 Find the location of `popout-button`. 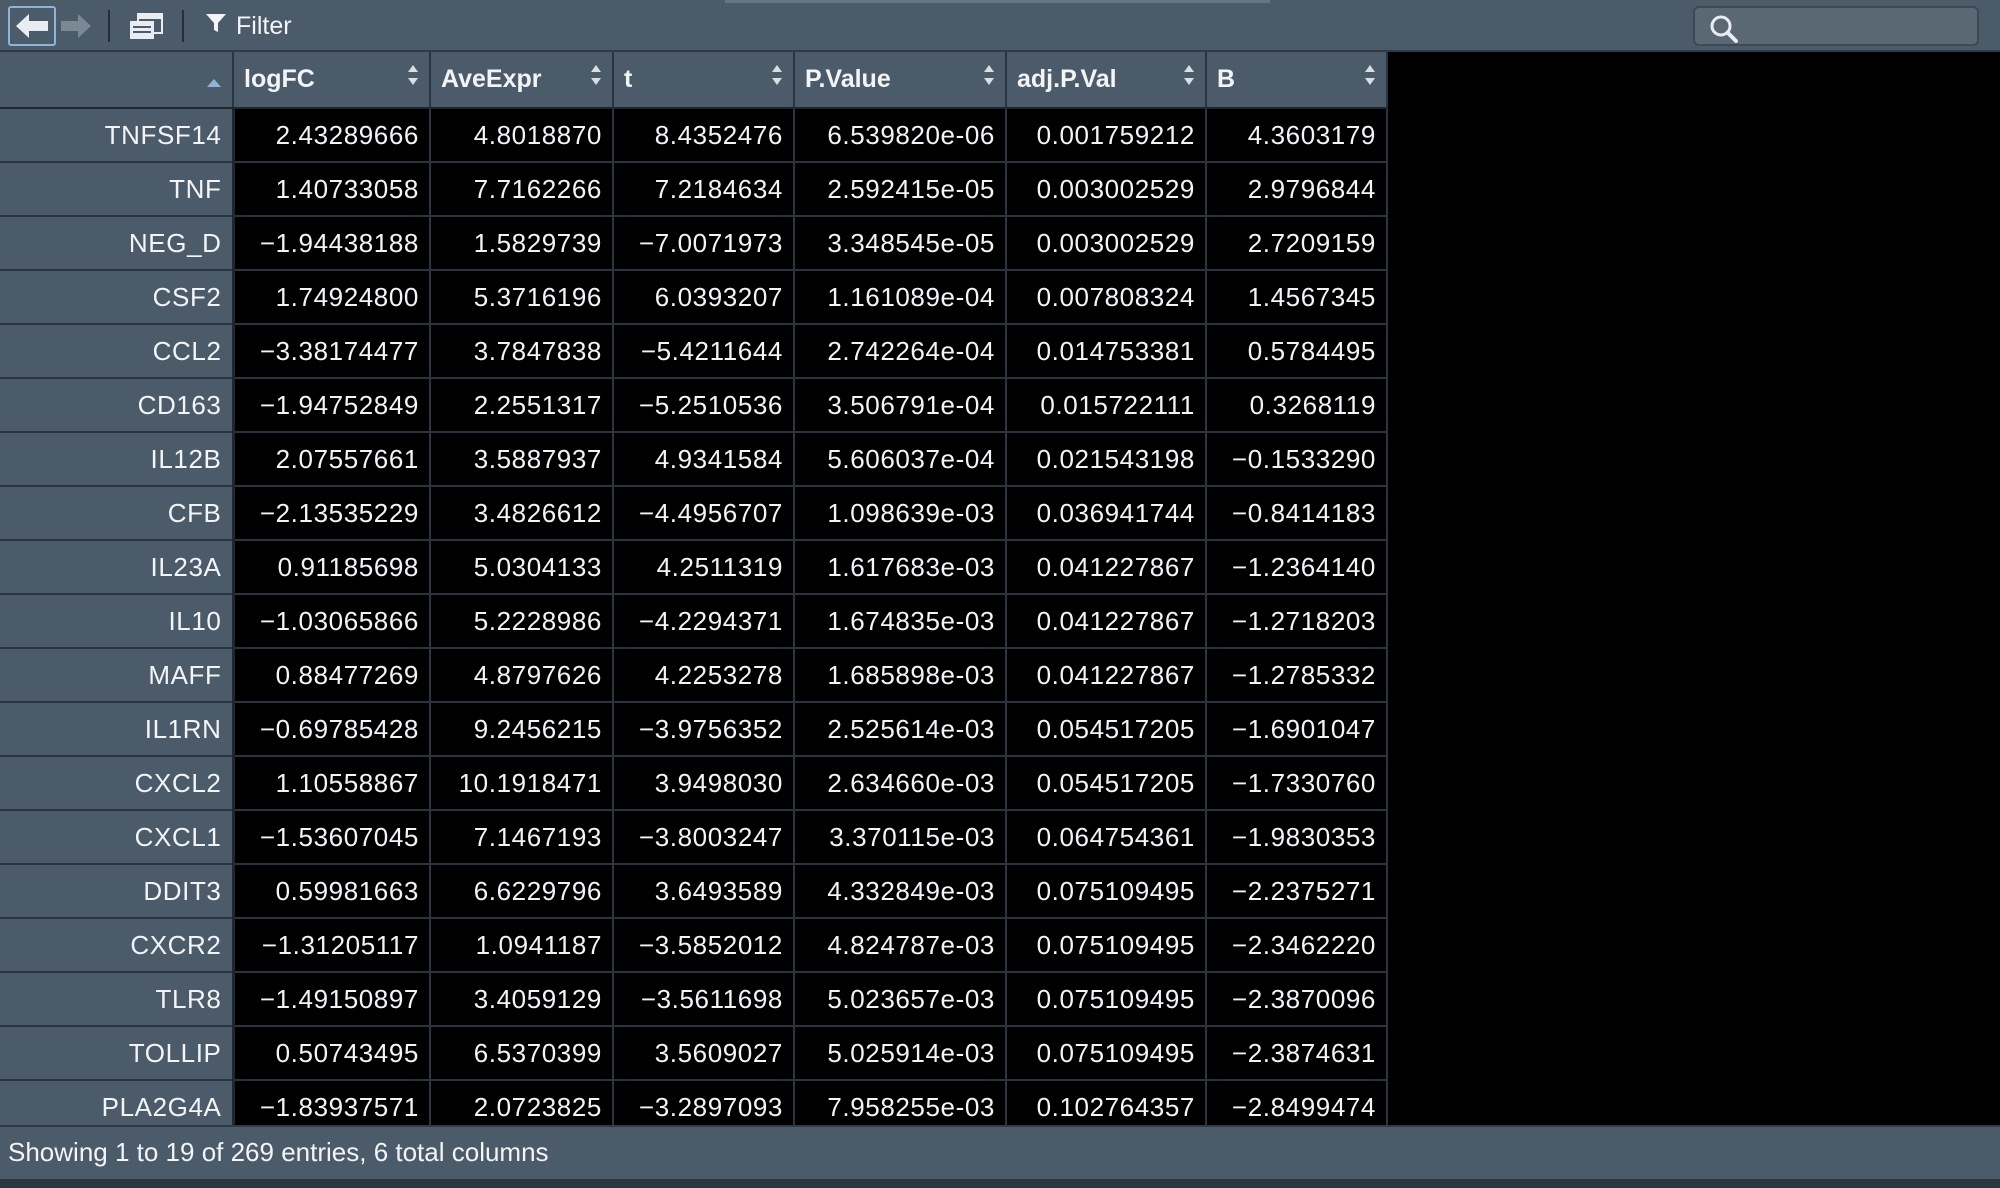

popout-button is located at coordinates (146, 26).